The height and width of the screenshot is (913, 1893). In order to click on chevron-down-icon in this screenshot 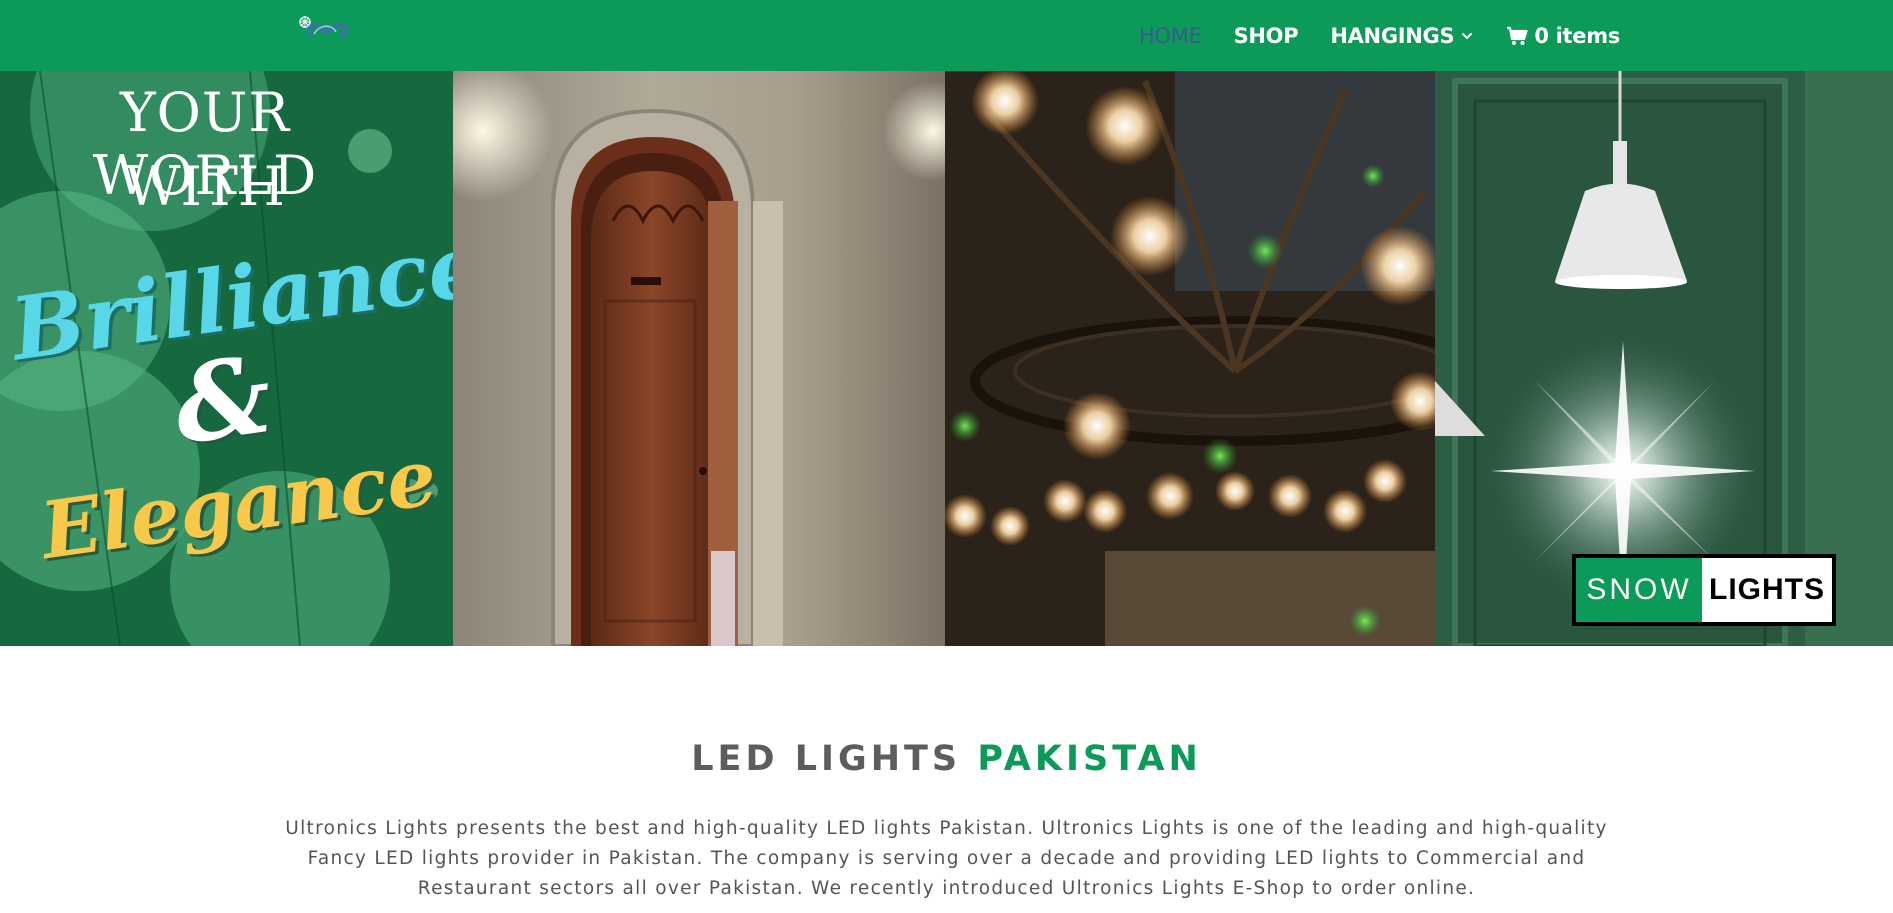, I will do `click(1467, 35)`.